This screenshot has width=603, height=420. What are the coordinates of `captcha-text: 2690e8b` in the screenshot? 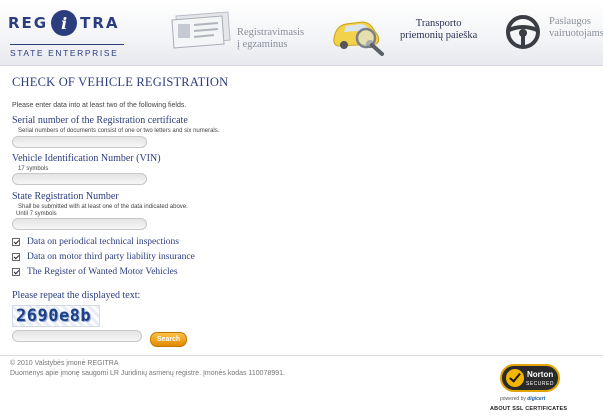 It's located at (54, 316).